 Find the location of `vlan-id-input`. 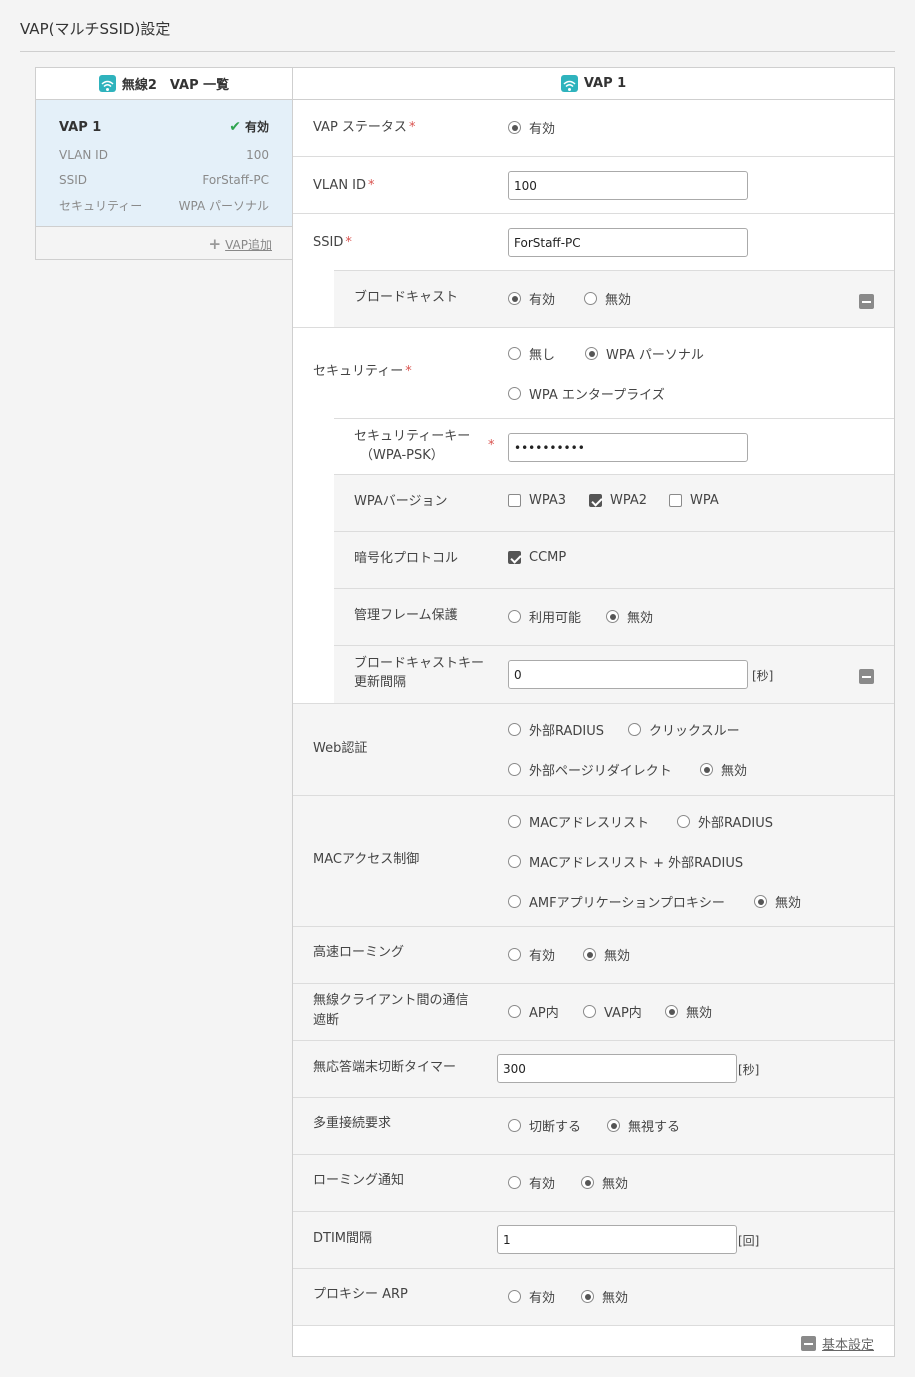

vlan-id-input is located at coordinates (628, 185).